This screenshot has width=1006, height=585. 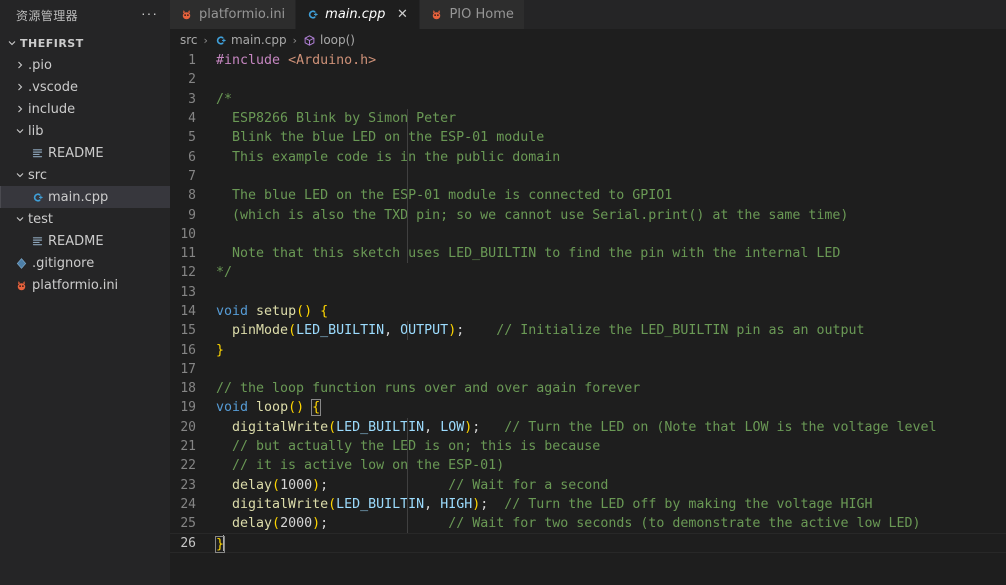 What do you see at coordinates (224, 273) in the screenshot?
I see `code-line-text: */` at bounding box center [224, 273].